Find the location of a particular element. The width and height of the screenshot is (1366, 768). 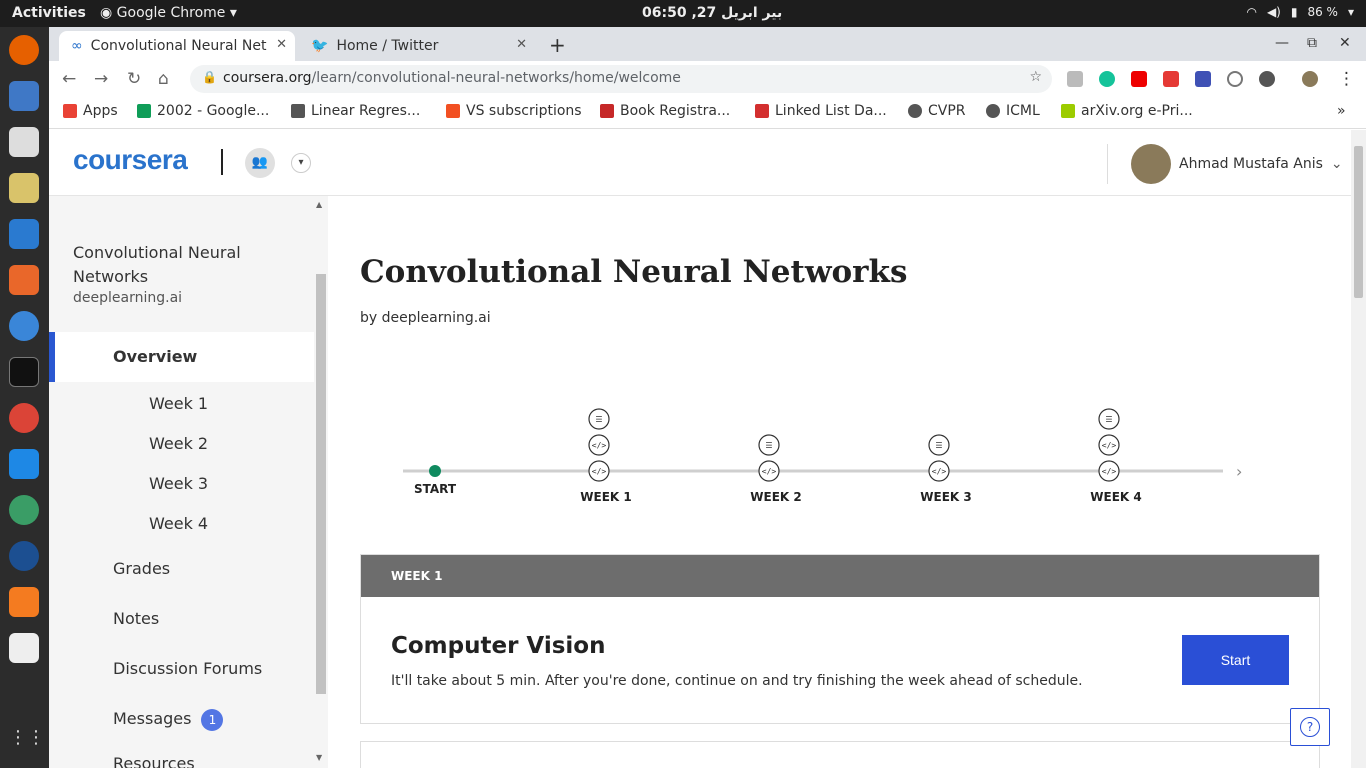

coursera-logo: coursera is located at coordinates (130, 160).